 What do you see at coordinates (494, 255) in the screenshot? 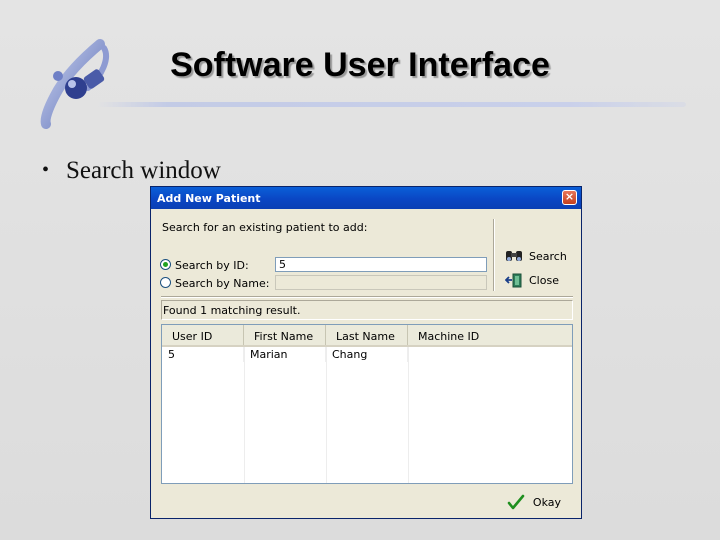
I see `vertical-divider` at bounding box center [494, 255].